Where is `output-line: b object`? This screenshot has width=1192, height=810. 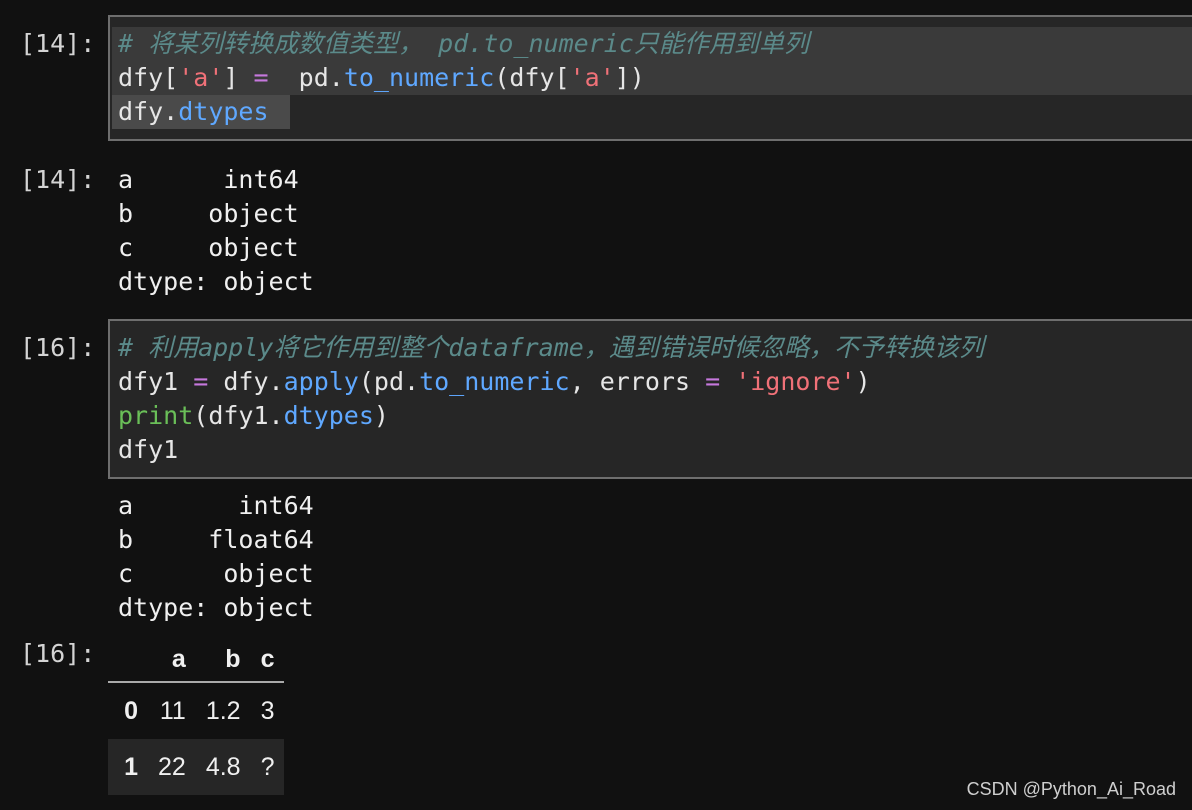 output-line: b object is located at coordinates (208, 213).